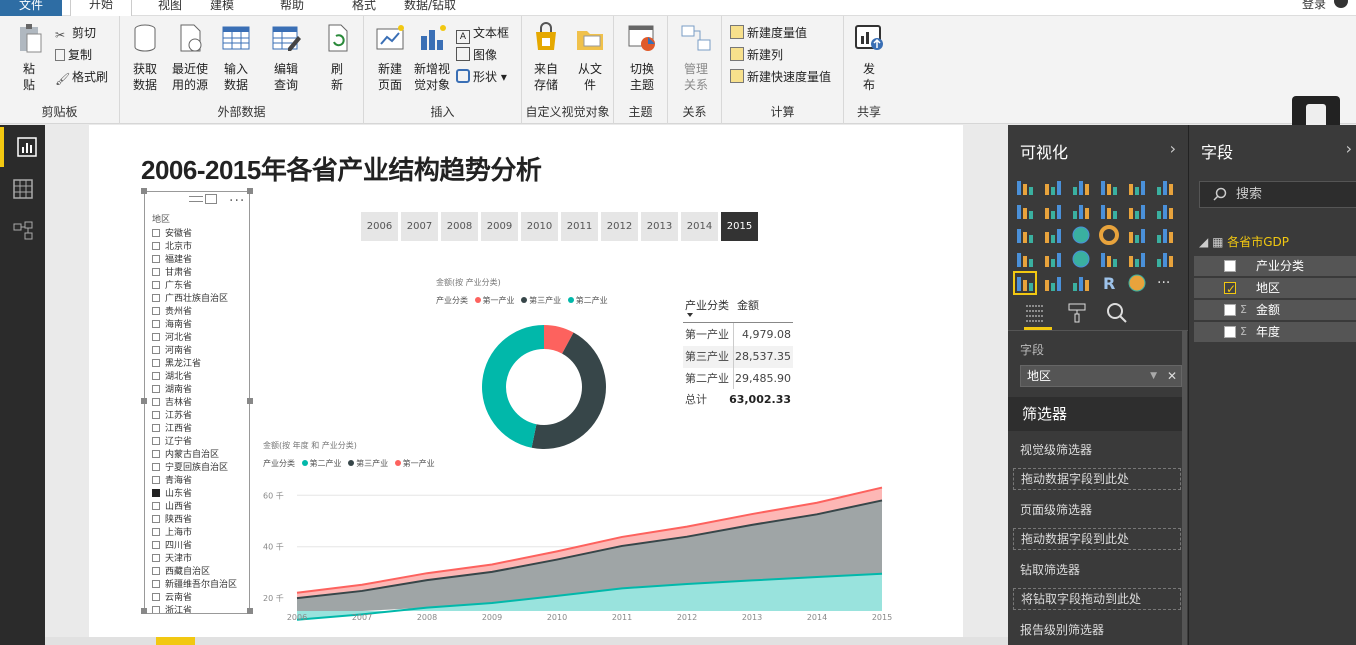 Image resolution: width=1356 pixels, height=645 pixels. I want to click on help-icon, so click(1341, 4).